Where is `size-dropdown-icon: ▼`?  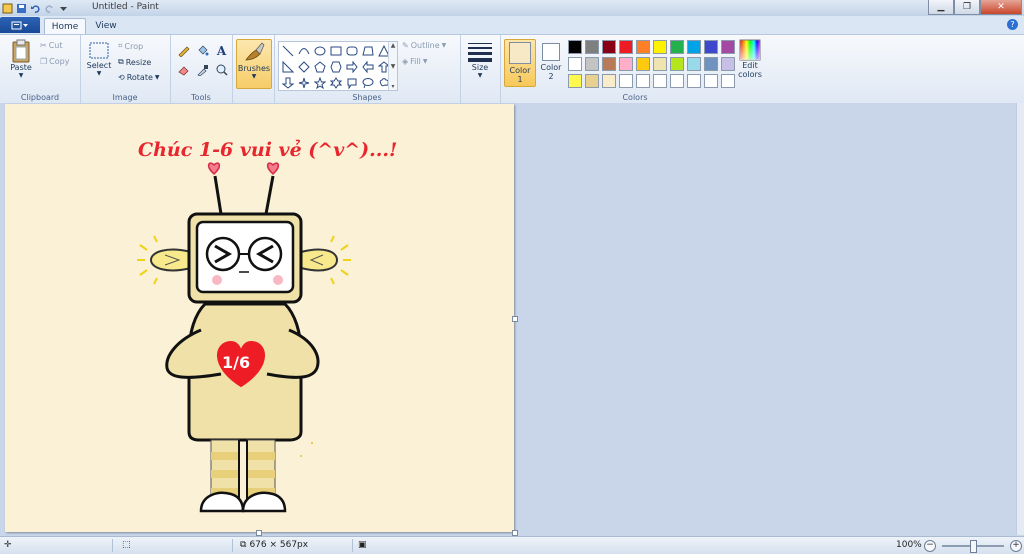 size-dropdown-icon: ▼ is located at coordinates (480, 75).